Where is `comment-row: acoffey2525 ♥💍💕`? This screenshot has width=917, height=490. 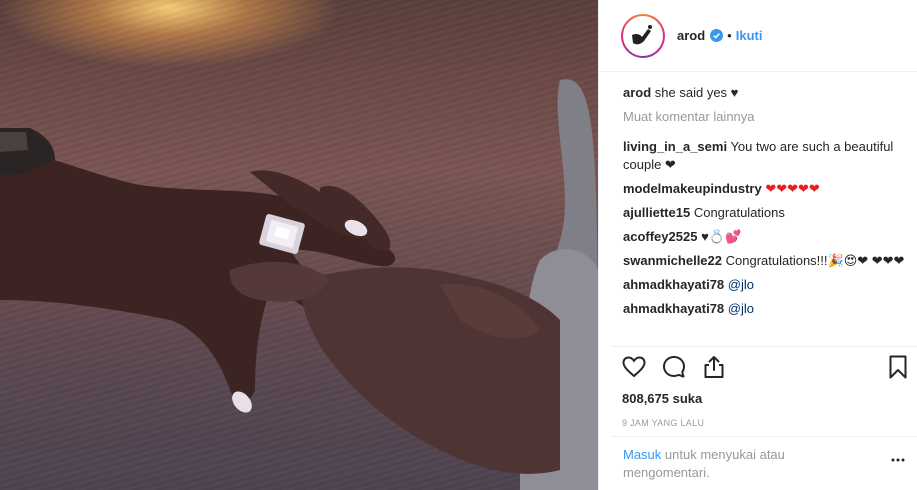
comment-row: acoffey2525 ♥💍💕 is located at coordinates (764, 237).